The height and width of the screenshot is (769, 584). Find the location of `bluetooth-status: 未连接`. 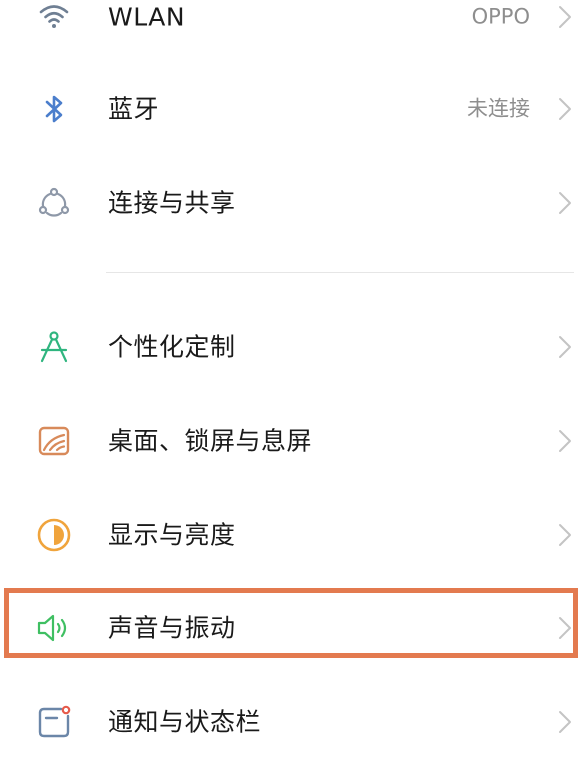

bluetooth-status: 未连接 is located at coordinates (498, 109).